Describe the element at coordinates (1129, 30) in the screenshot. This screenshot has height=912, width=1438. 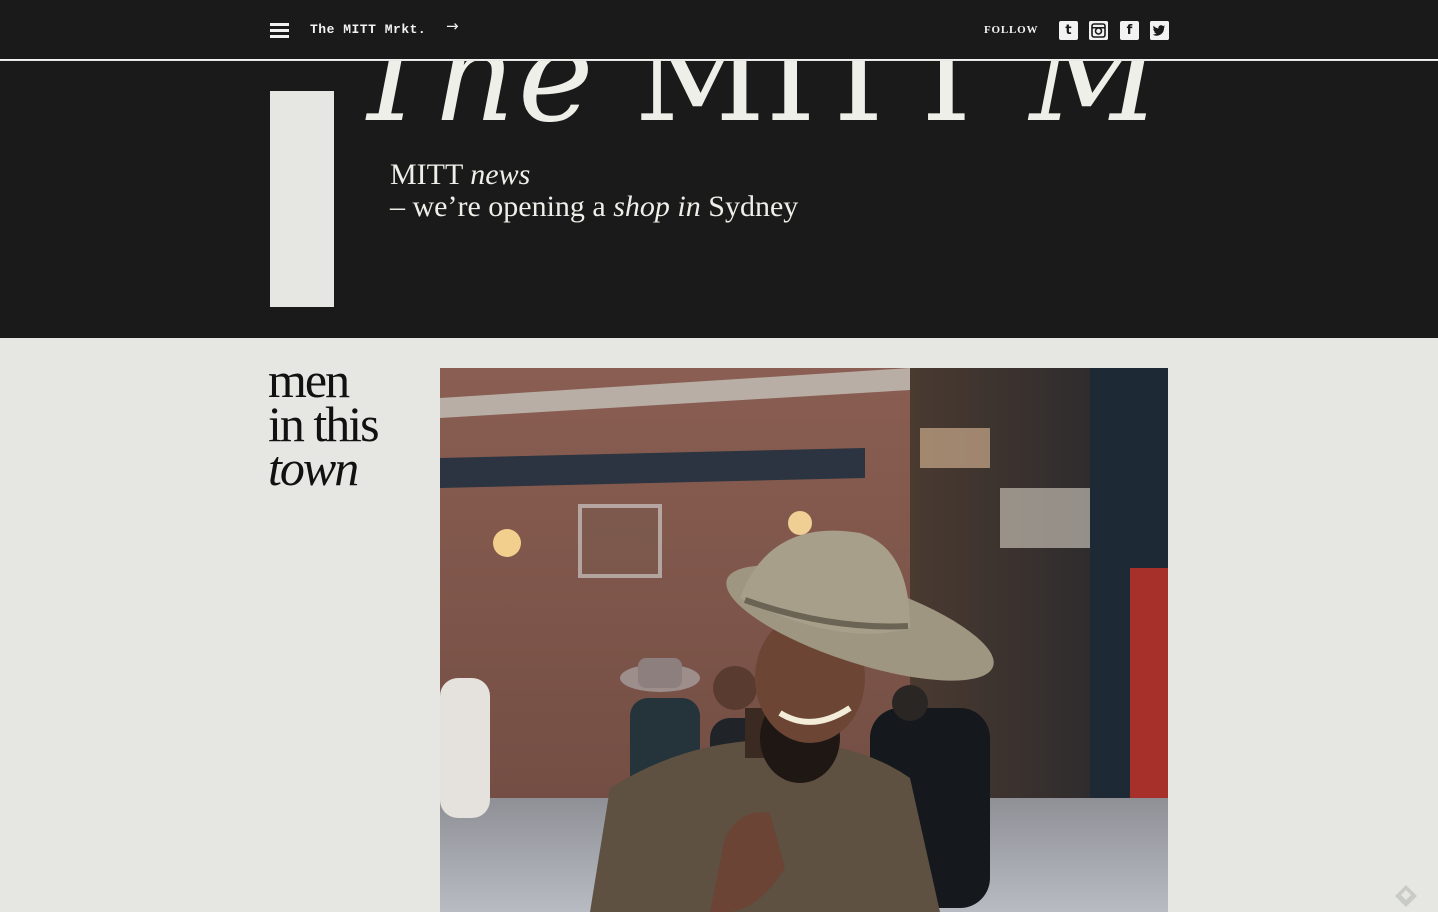
I see `facebook-icon: f` at that location.